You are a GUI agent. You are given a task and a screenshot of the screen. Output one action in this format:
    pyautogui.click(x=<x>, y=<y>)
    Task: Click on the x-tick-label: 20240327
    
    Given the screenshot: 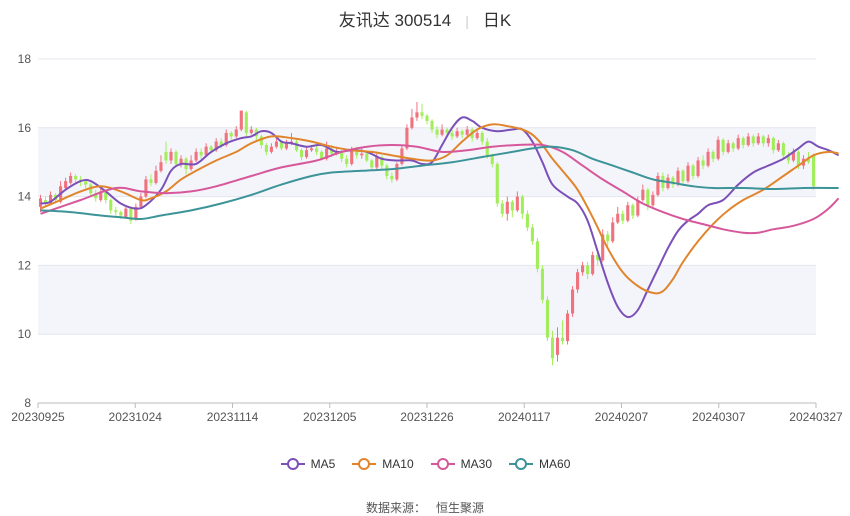 What is the action you would take?
    pyautogui.click(x=816, y=417)
    